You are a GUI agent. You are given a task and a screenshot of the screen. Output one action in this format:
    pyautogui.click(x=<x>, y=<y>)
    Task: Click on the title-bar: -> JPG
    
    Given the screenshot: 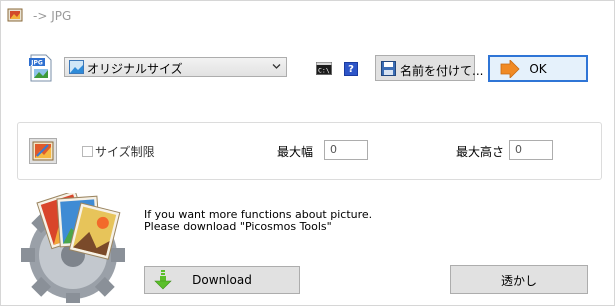 What is the action you would take?
    pyautogui.click(x=307, y=15)
    